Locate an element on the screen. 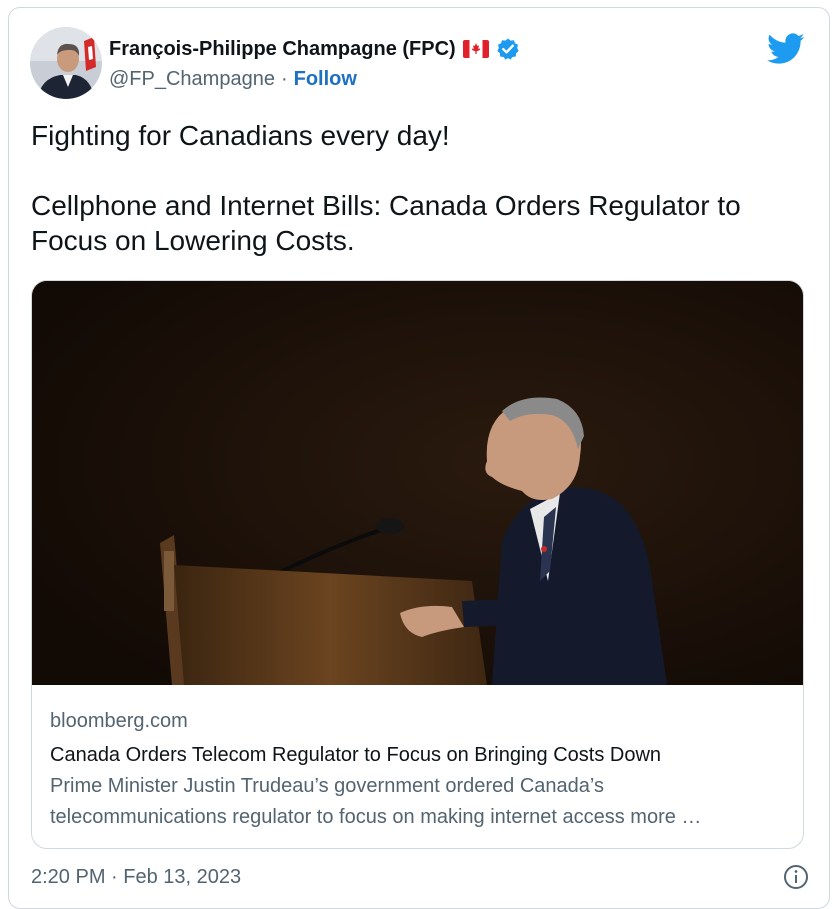  author-name: François-Philippe Champagne (FPC) is located at coordinates (282, 49).